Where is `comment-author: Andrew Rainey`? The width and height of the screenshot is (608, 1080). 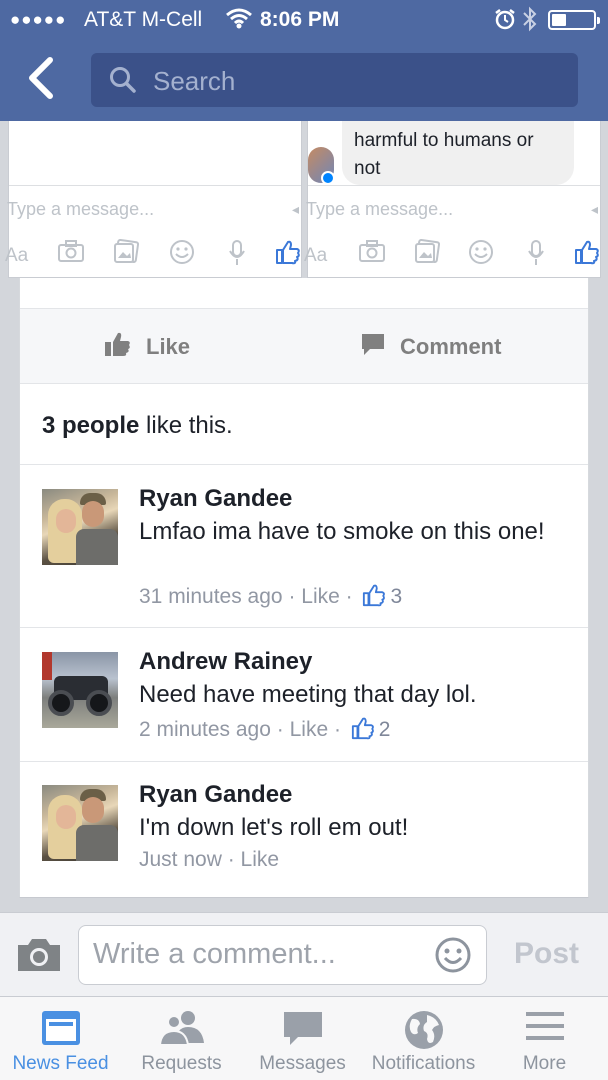 comment-author: Andrew Rainey is located at coordinates (225, 662).